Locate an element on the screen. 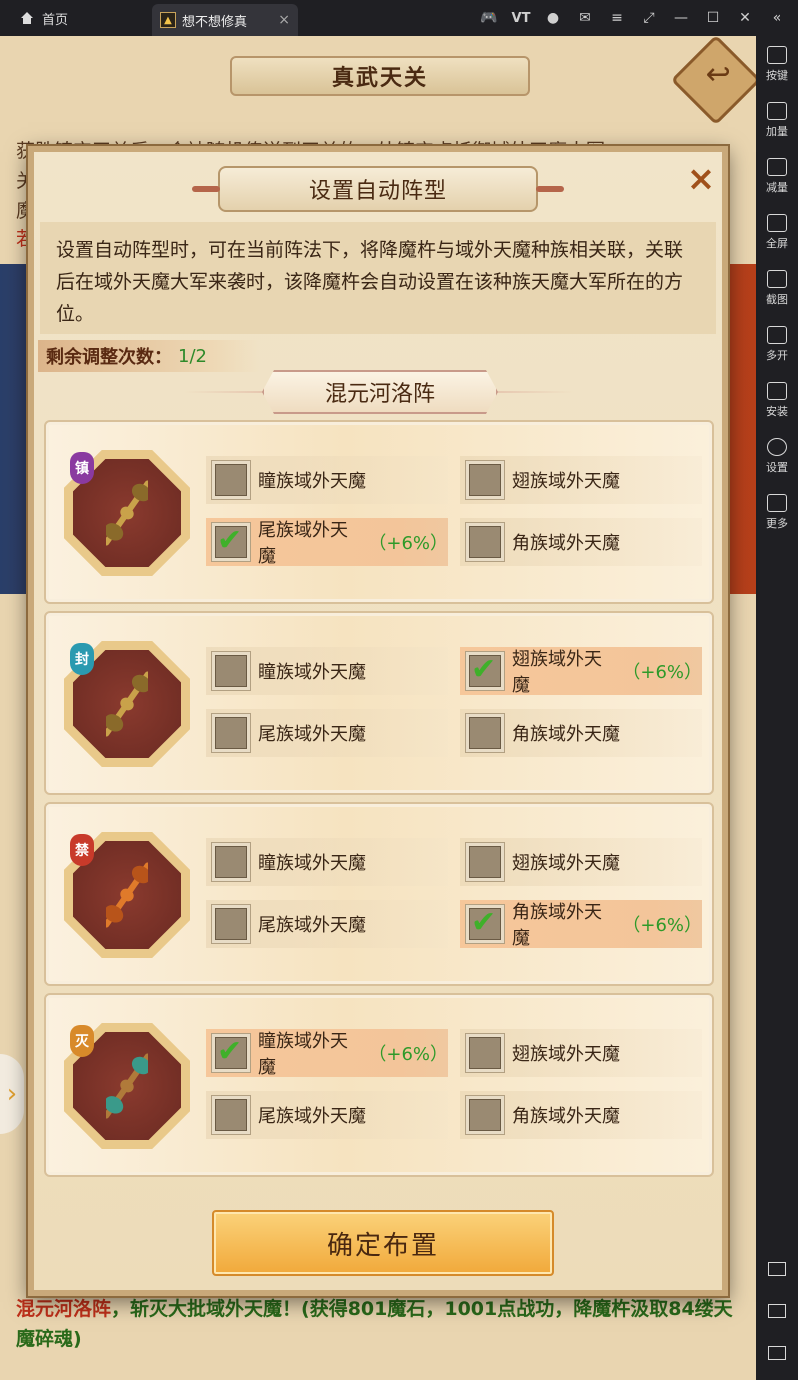 Image resolution: width=798 pixels, height=1380 pixels. sidebar-item-label: 按键 is located at coordinates (777, 75).